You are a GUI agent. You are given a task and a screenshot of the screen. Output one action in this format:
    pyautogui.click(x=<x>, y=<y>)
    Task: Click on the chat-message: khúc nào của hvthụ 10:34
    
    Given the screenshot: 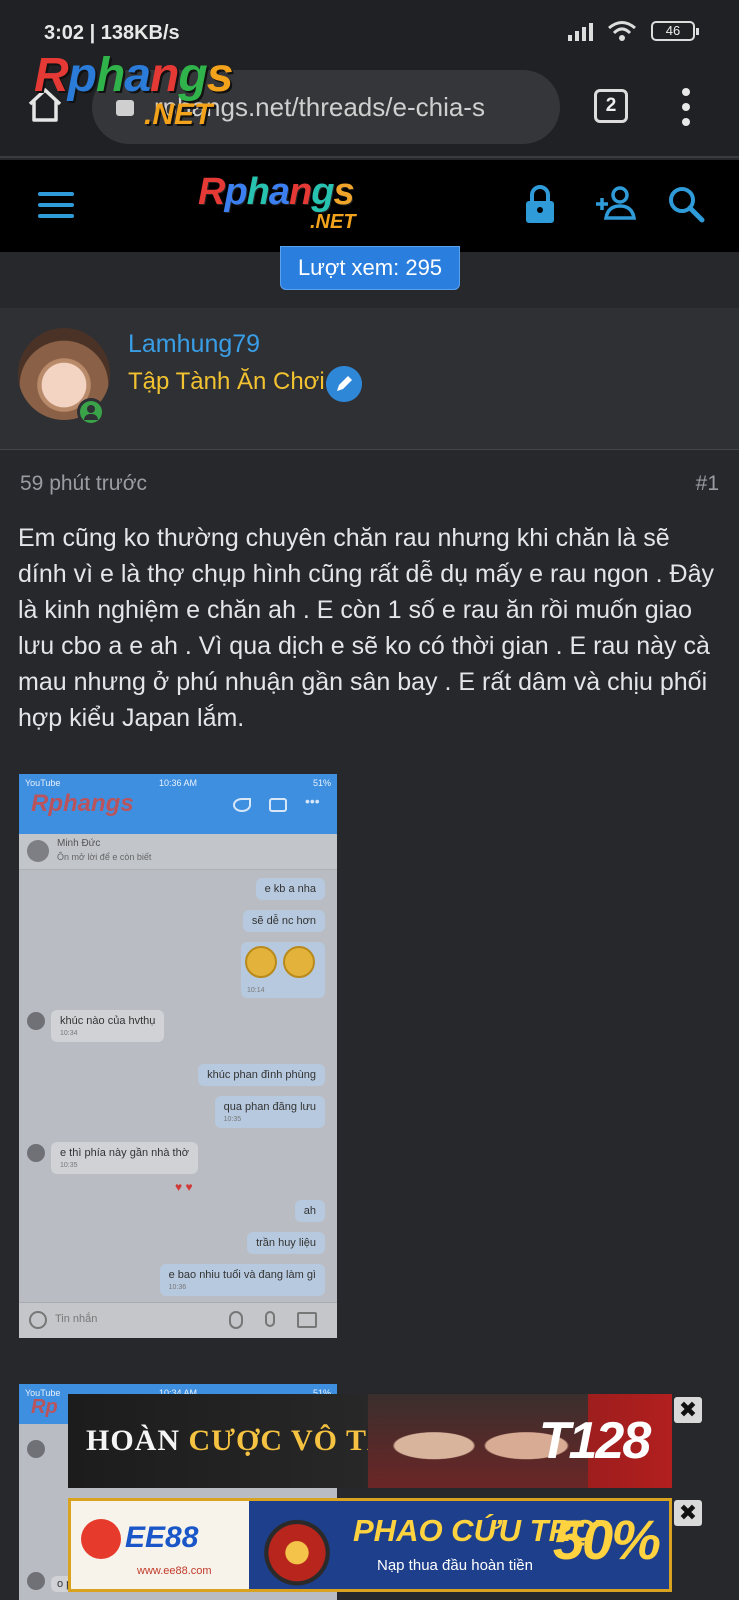 What is the action you would take?
    pyautogui.click(x=108, y=1026)
    